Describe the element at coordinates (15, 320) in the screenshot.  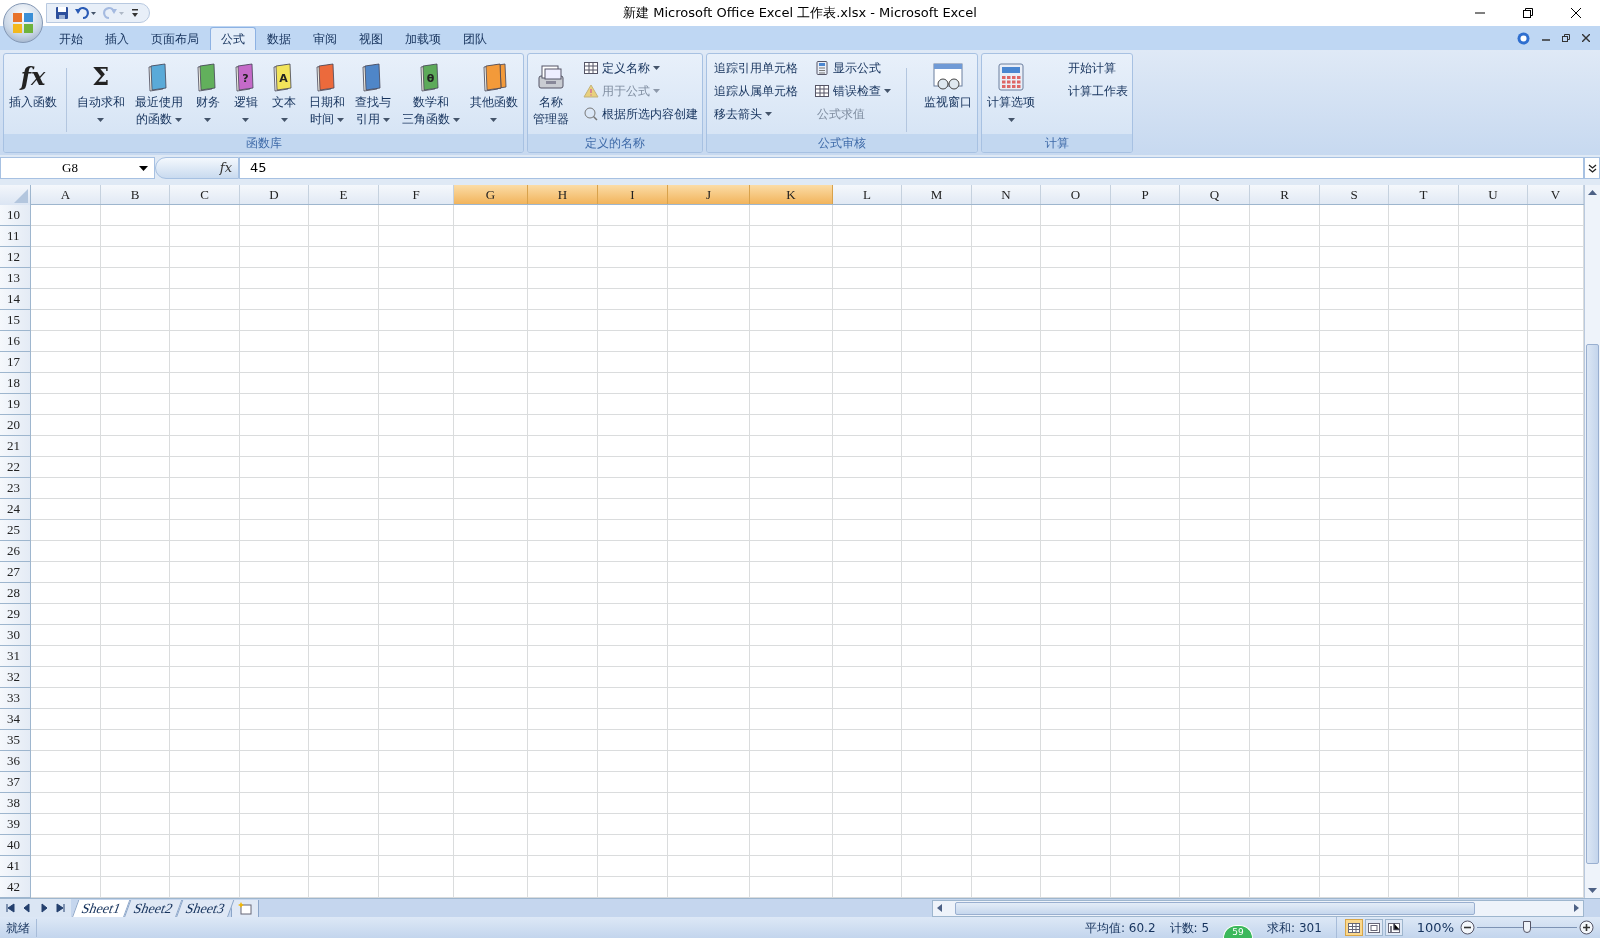
I see `row-header: 15` at that location.